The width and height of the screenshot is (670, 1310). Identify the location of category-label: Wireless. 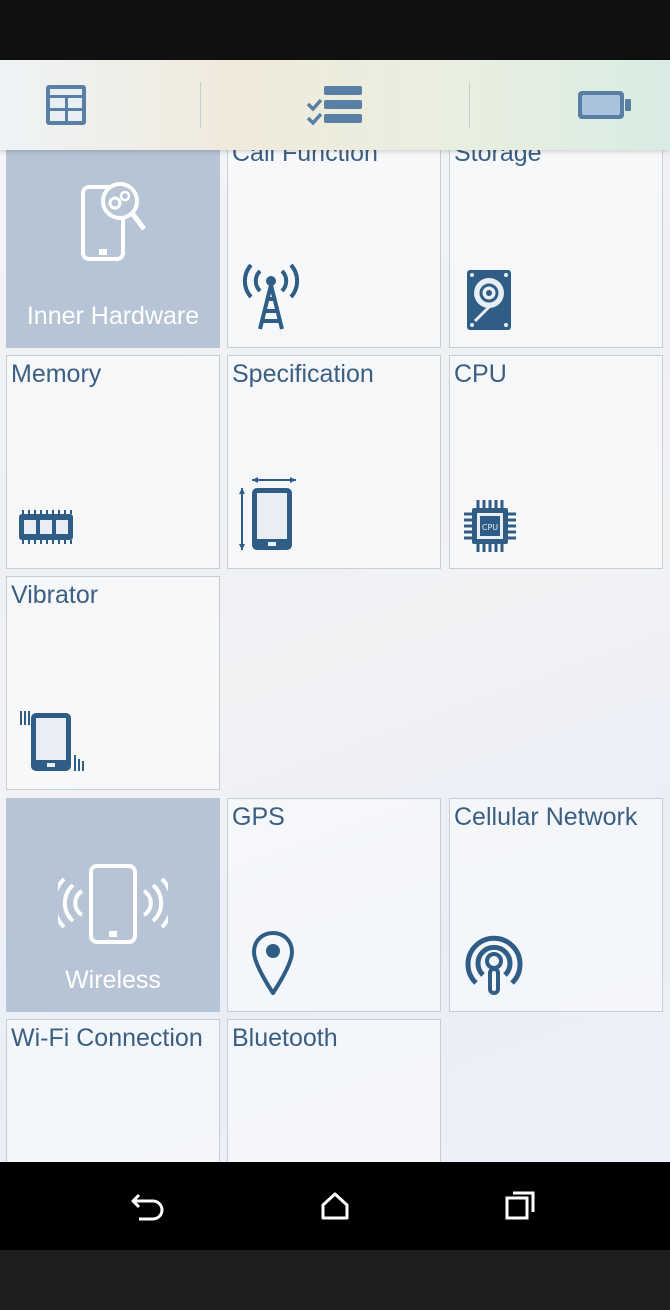
(113, 980).